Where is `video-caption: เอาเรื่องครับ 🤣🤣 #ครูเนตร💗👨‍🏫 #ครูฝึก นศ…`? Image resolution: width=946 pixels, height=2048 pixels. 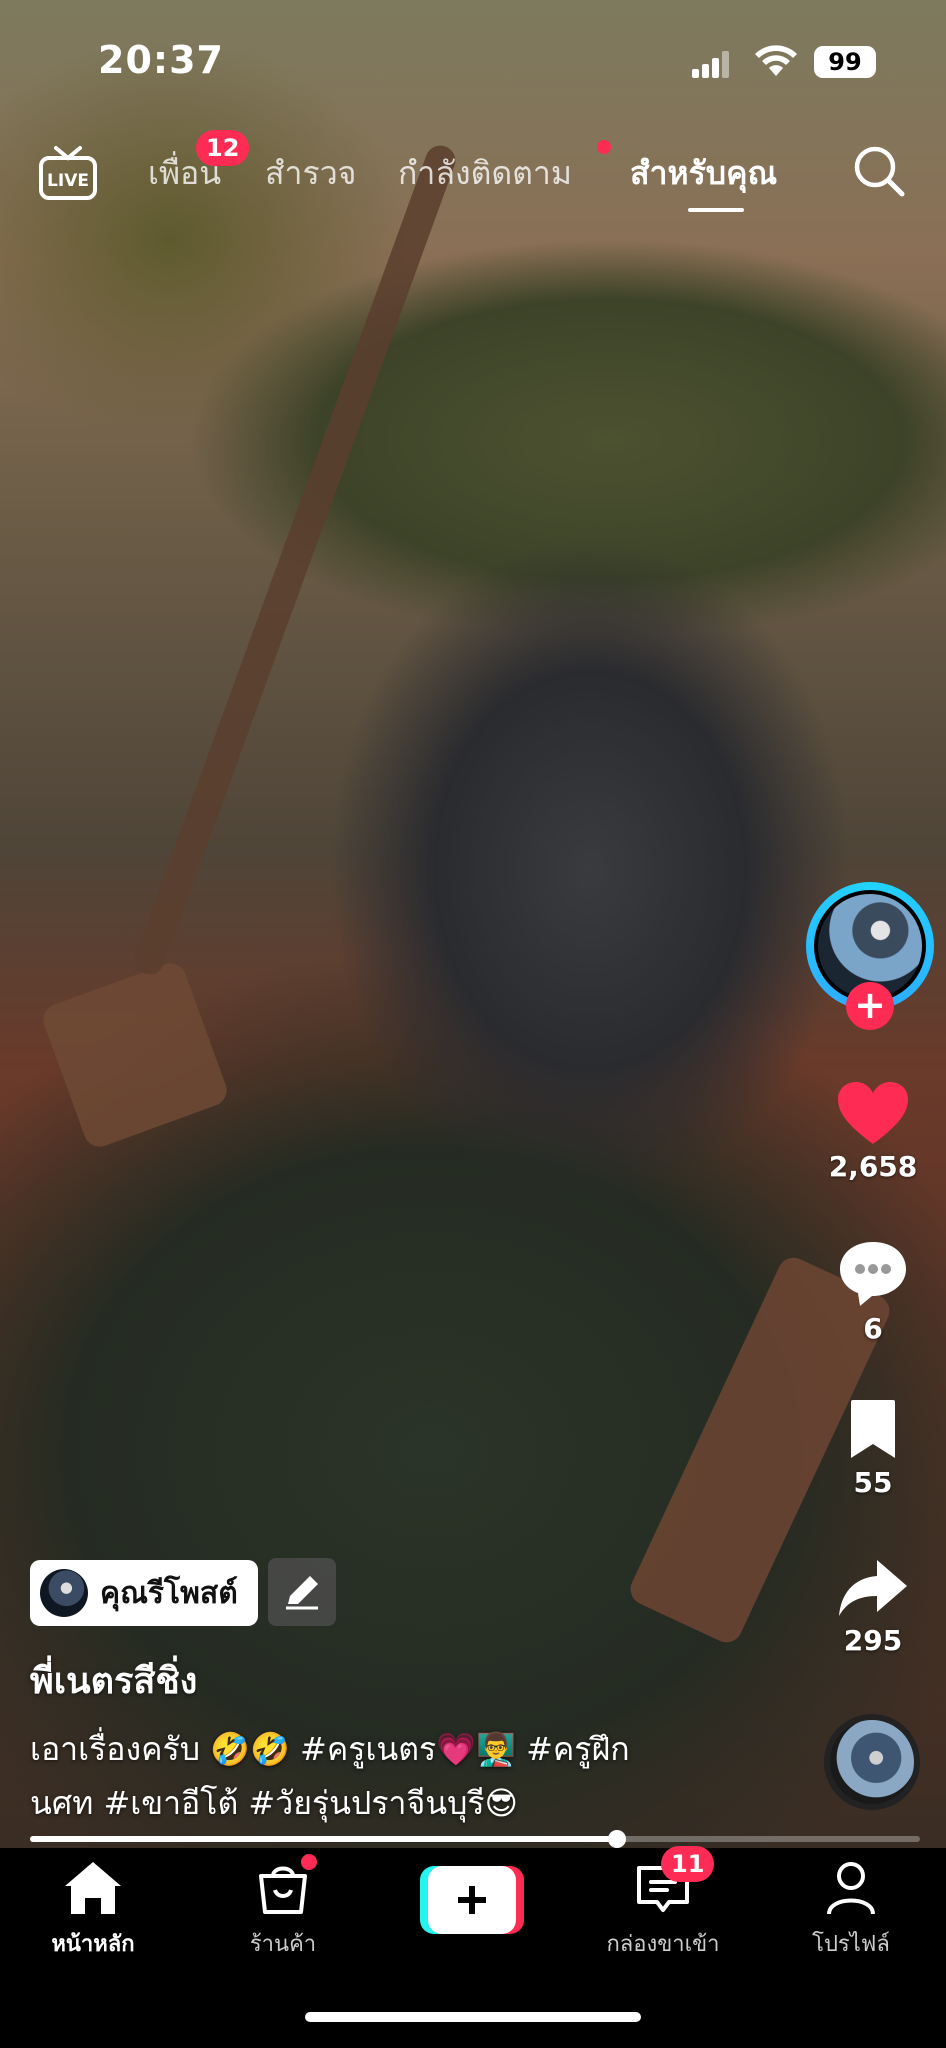
video-caption: เอาเรื่องครับ 🤣🤣 #ครูเนตร💗👨‍🏫 #ครูฝึก นศ… is located at coordinates (420, 1776).